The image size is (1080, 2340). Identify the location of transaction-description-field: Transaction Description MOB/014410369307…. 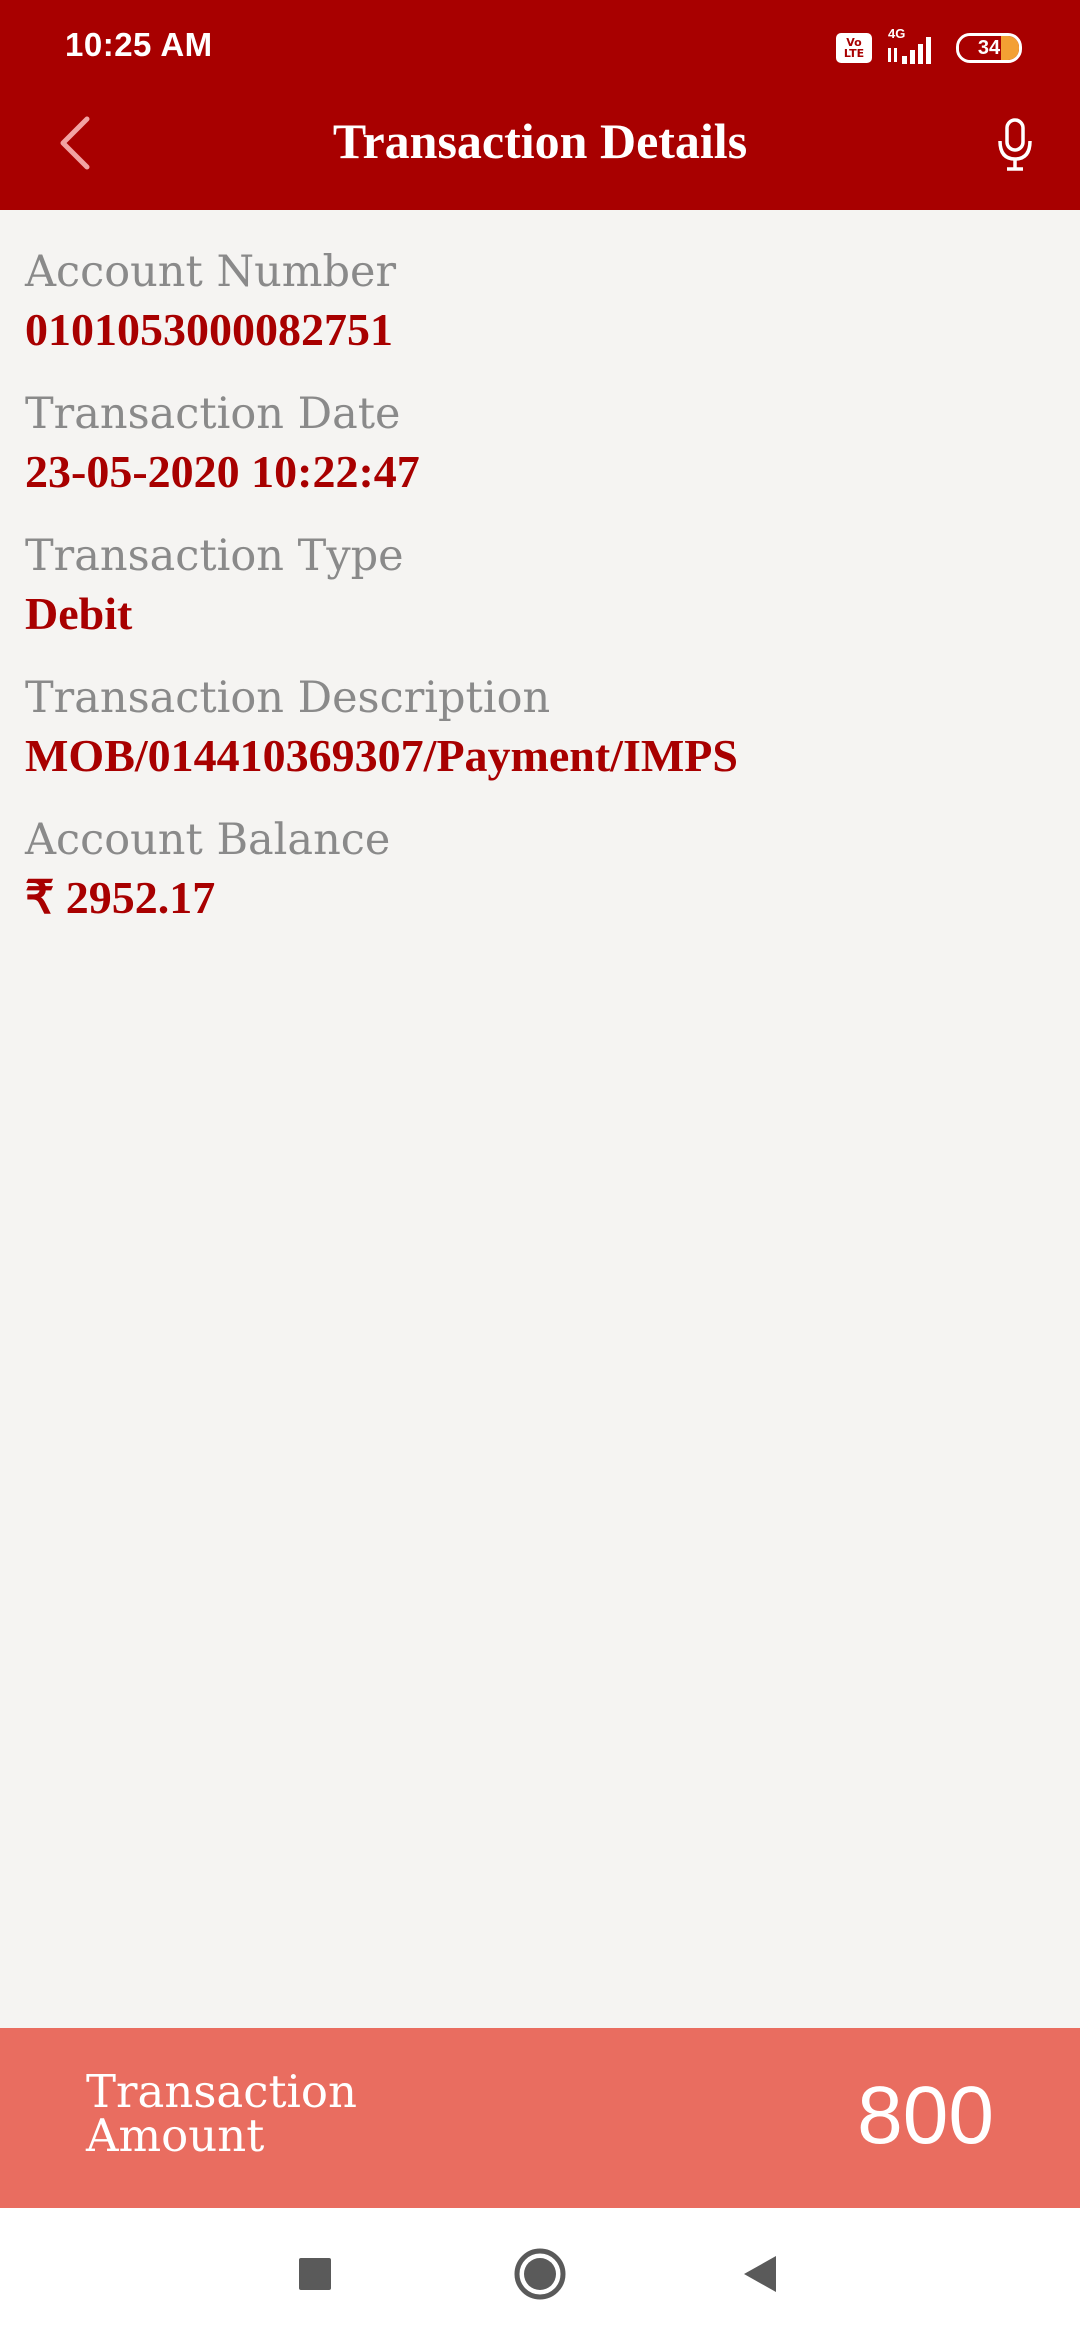
(540, 728).